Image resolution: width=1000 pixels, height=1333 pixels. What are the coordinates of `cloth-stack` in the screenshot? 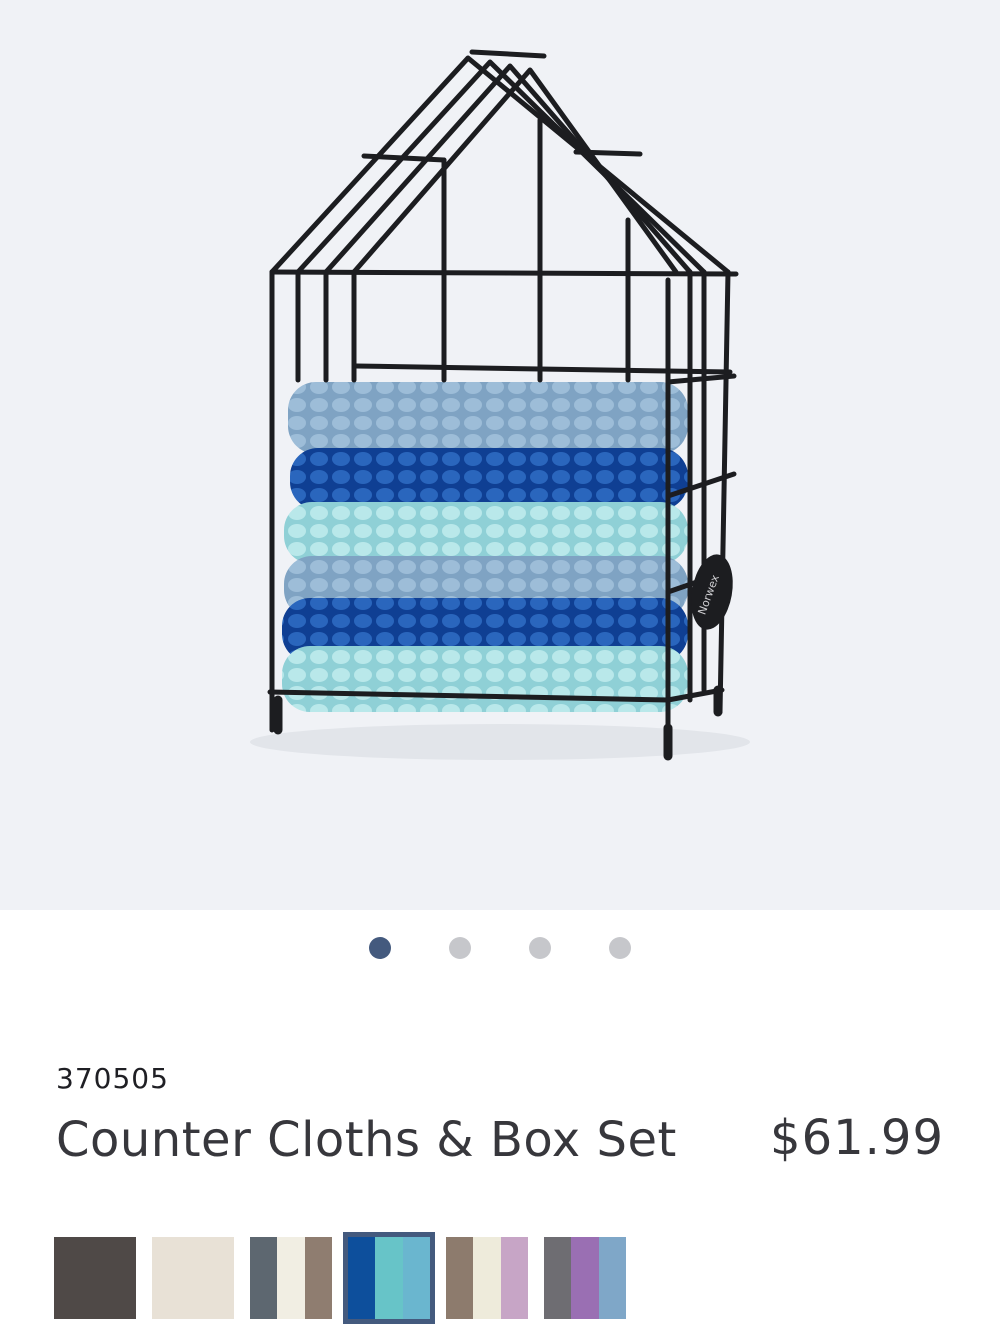 It's located at (485, 547).